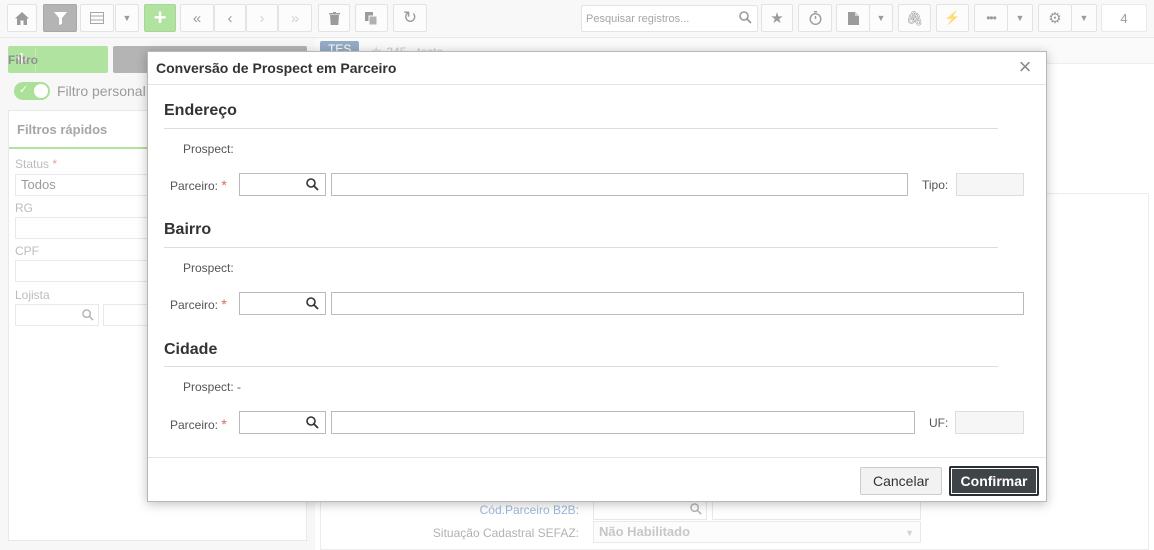 This screenshot has width=1154, height=550. I want to click on cidade-parceiro-desc-input, so click(623, 422).